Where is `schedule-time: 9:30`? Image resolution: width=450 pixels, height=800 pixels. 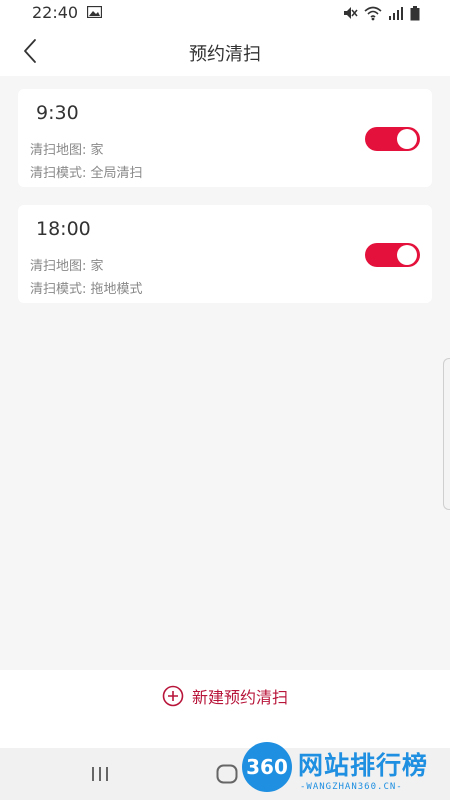 schedule-time: 9:30 is located at coordinates (57, 113).